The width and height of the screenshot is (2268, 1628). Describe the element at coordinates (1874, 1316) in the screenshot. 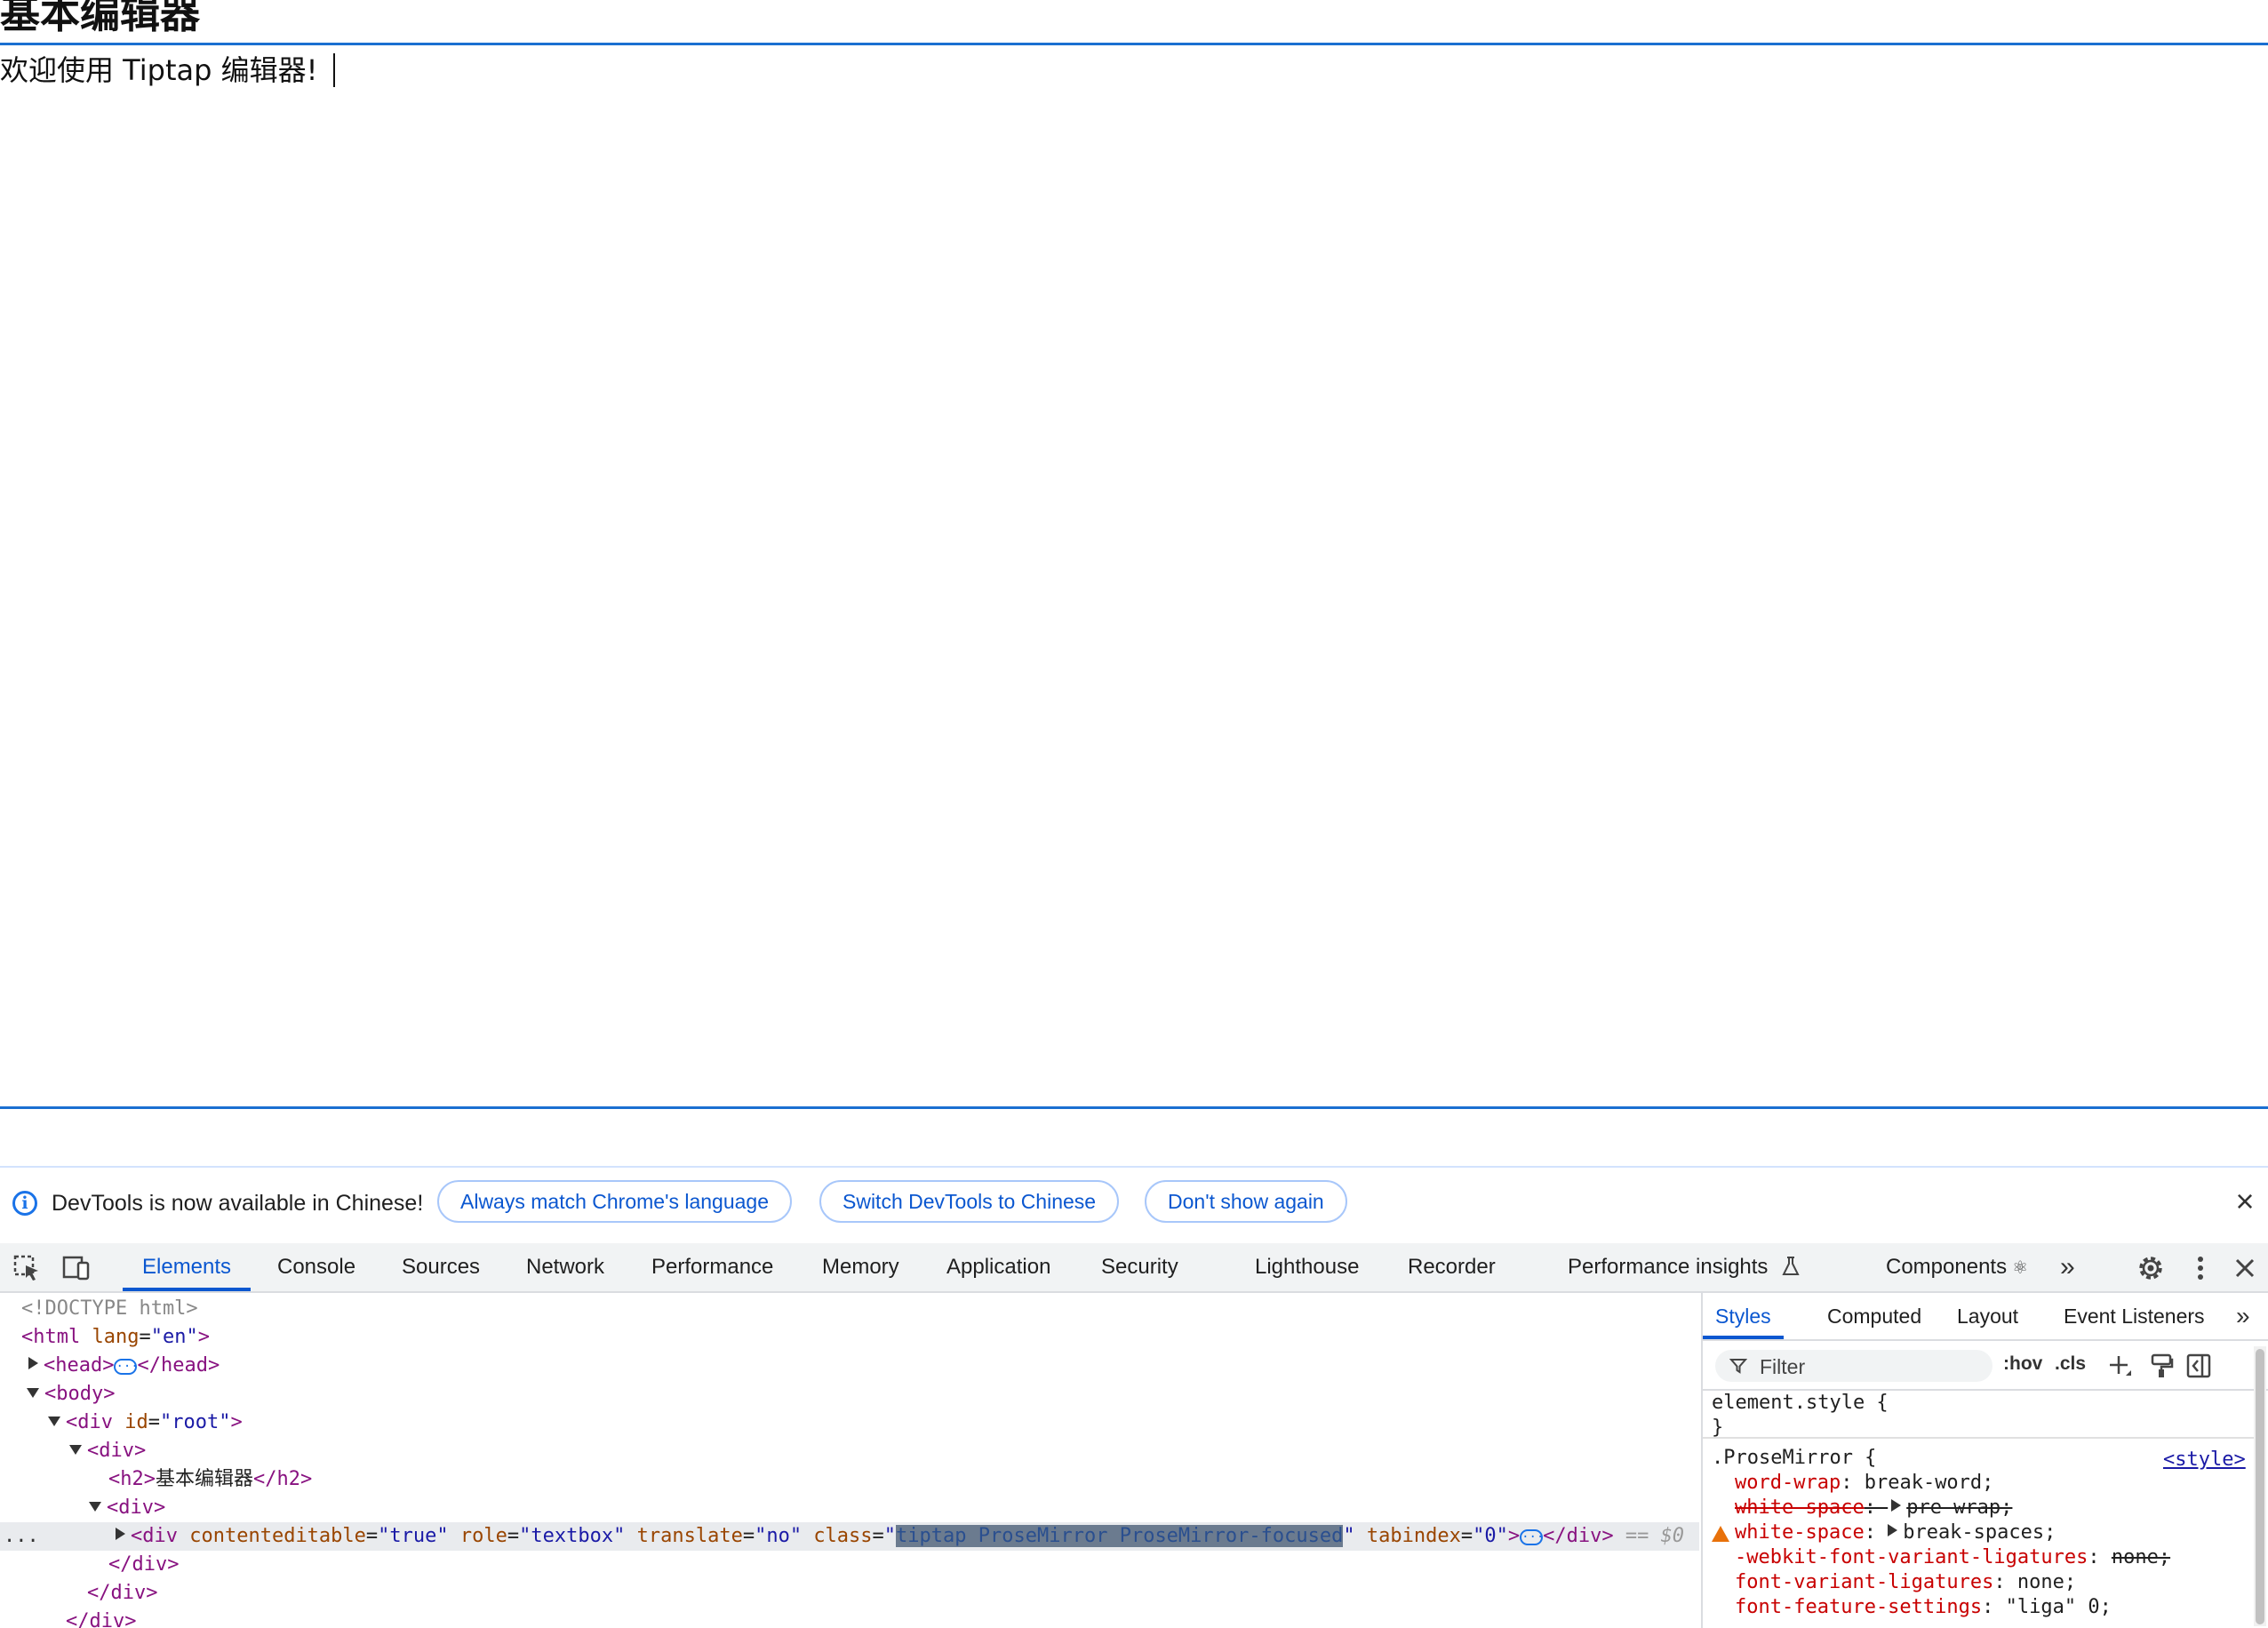

I see `tab-computed: Computed` at that location.